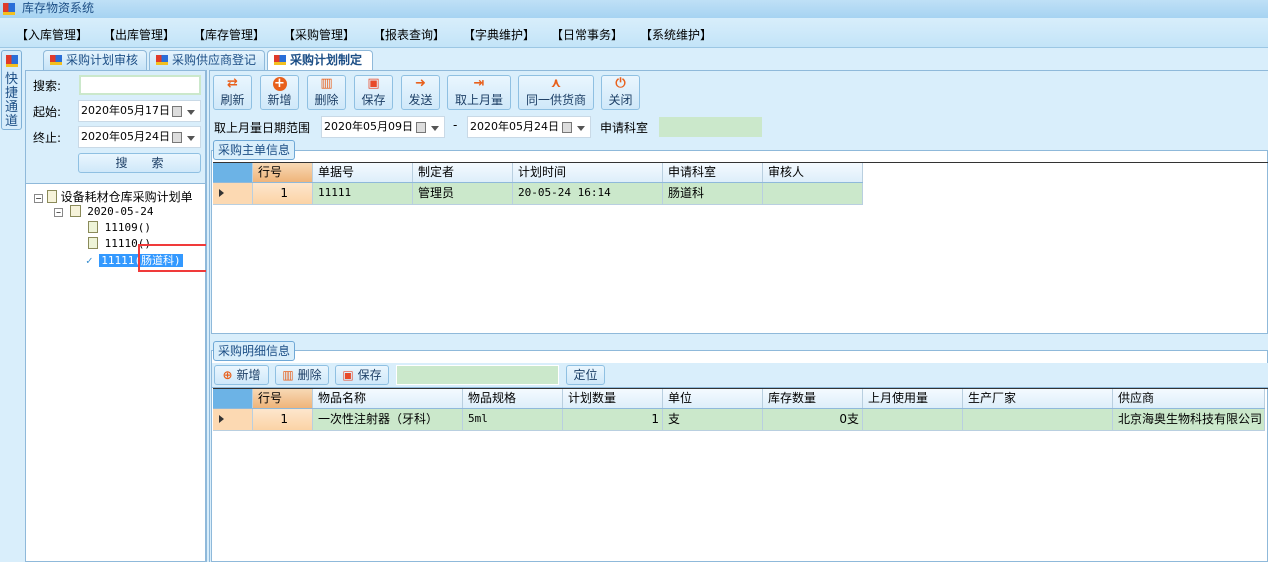 The height and width of the screenshot is (562, 1268). What do you see at coordinates (514, 126) in the screenshot?
I see `range-to-value: 2020年05月24日` at bounding box center [514, 126].